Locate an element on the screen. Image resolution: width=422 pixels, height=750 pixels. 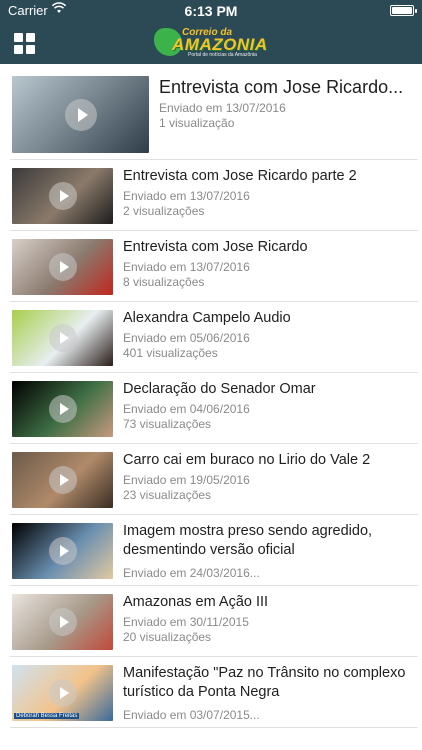
video-views: 8 visualizações is located at coordinates (164, 282).